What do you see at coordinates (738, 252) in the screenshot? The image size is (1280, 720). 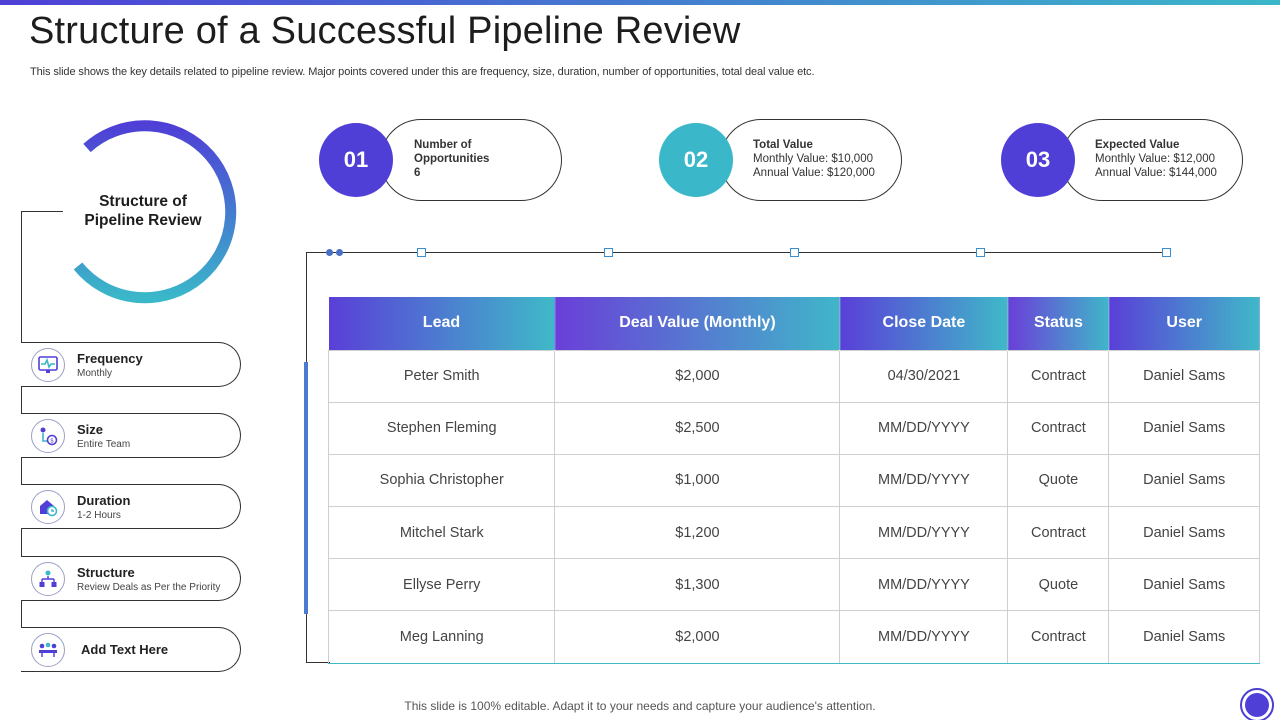 I see `timeline-line` at bounding box center [738, 252].